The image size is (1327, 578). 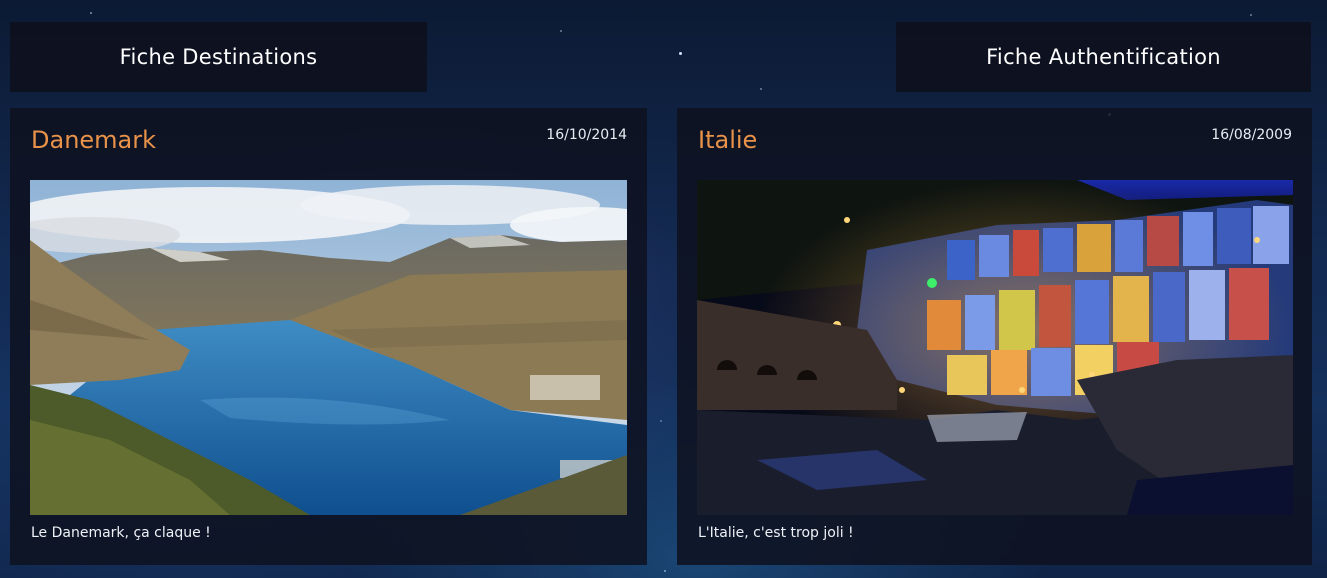 What do you see at coordinates (776, 533) in the screenshot?
I see `card-caption: L'Italie, c'est trop joli !` at bounding box center [776, 533].